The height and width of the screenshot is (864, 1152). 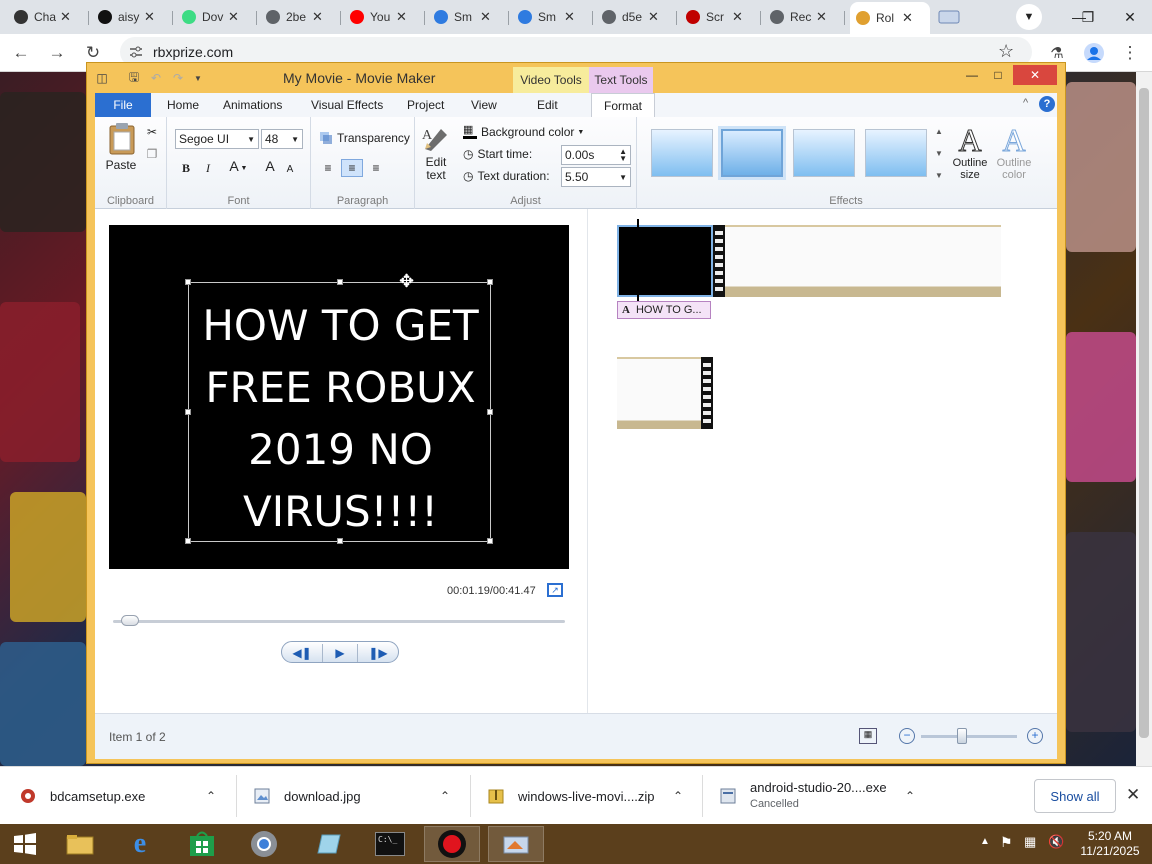 I want to click on redo-icon: ↷, so click(x=178, y=78).